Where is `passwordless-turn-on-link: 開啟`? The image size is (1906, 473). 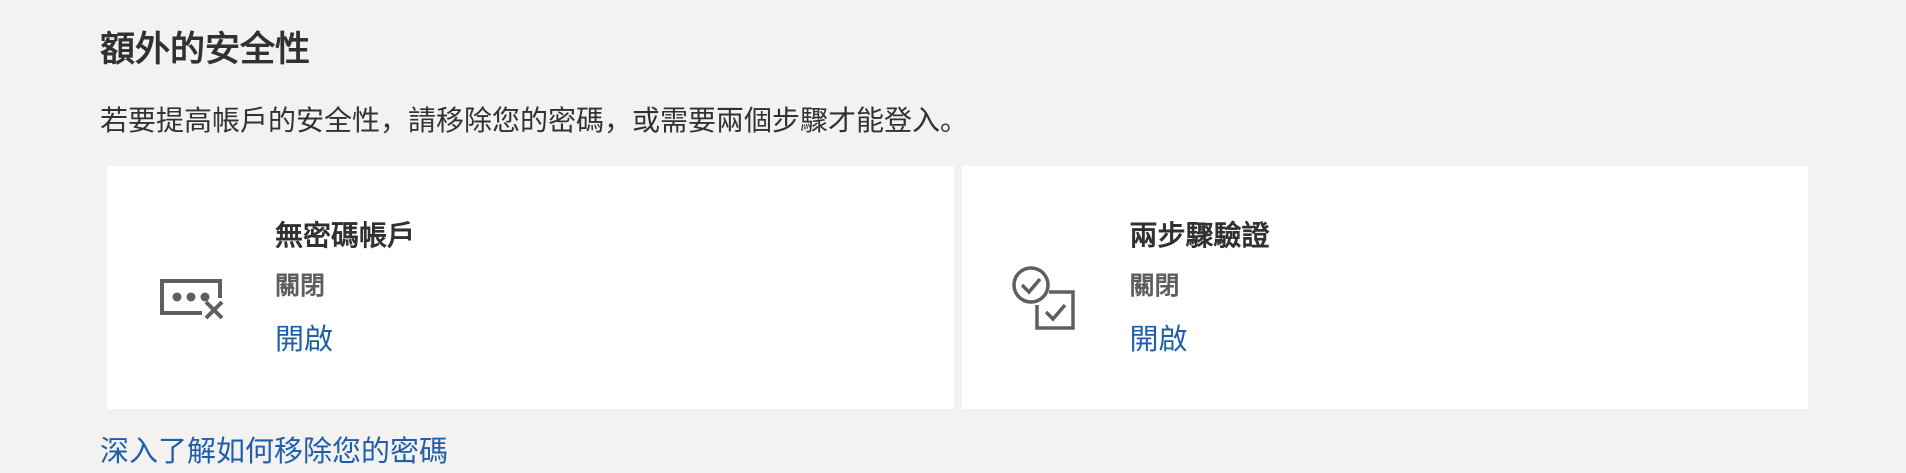 passwordless-turn-on-link: 開啟 is located at coordinates (304, 339).